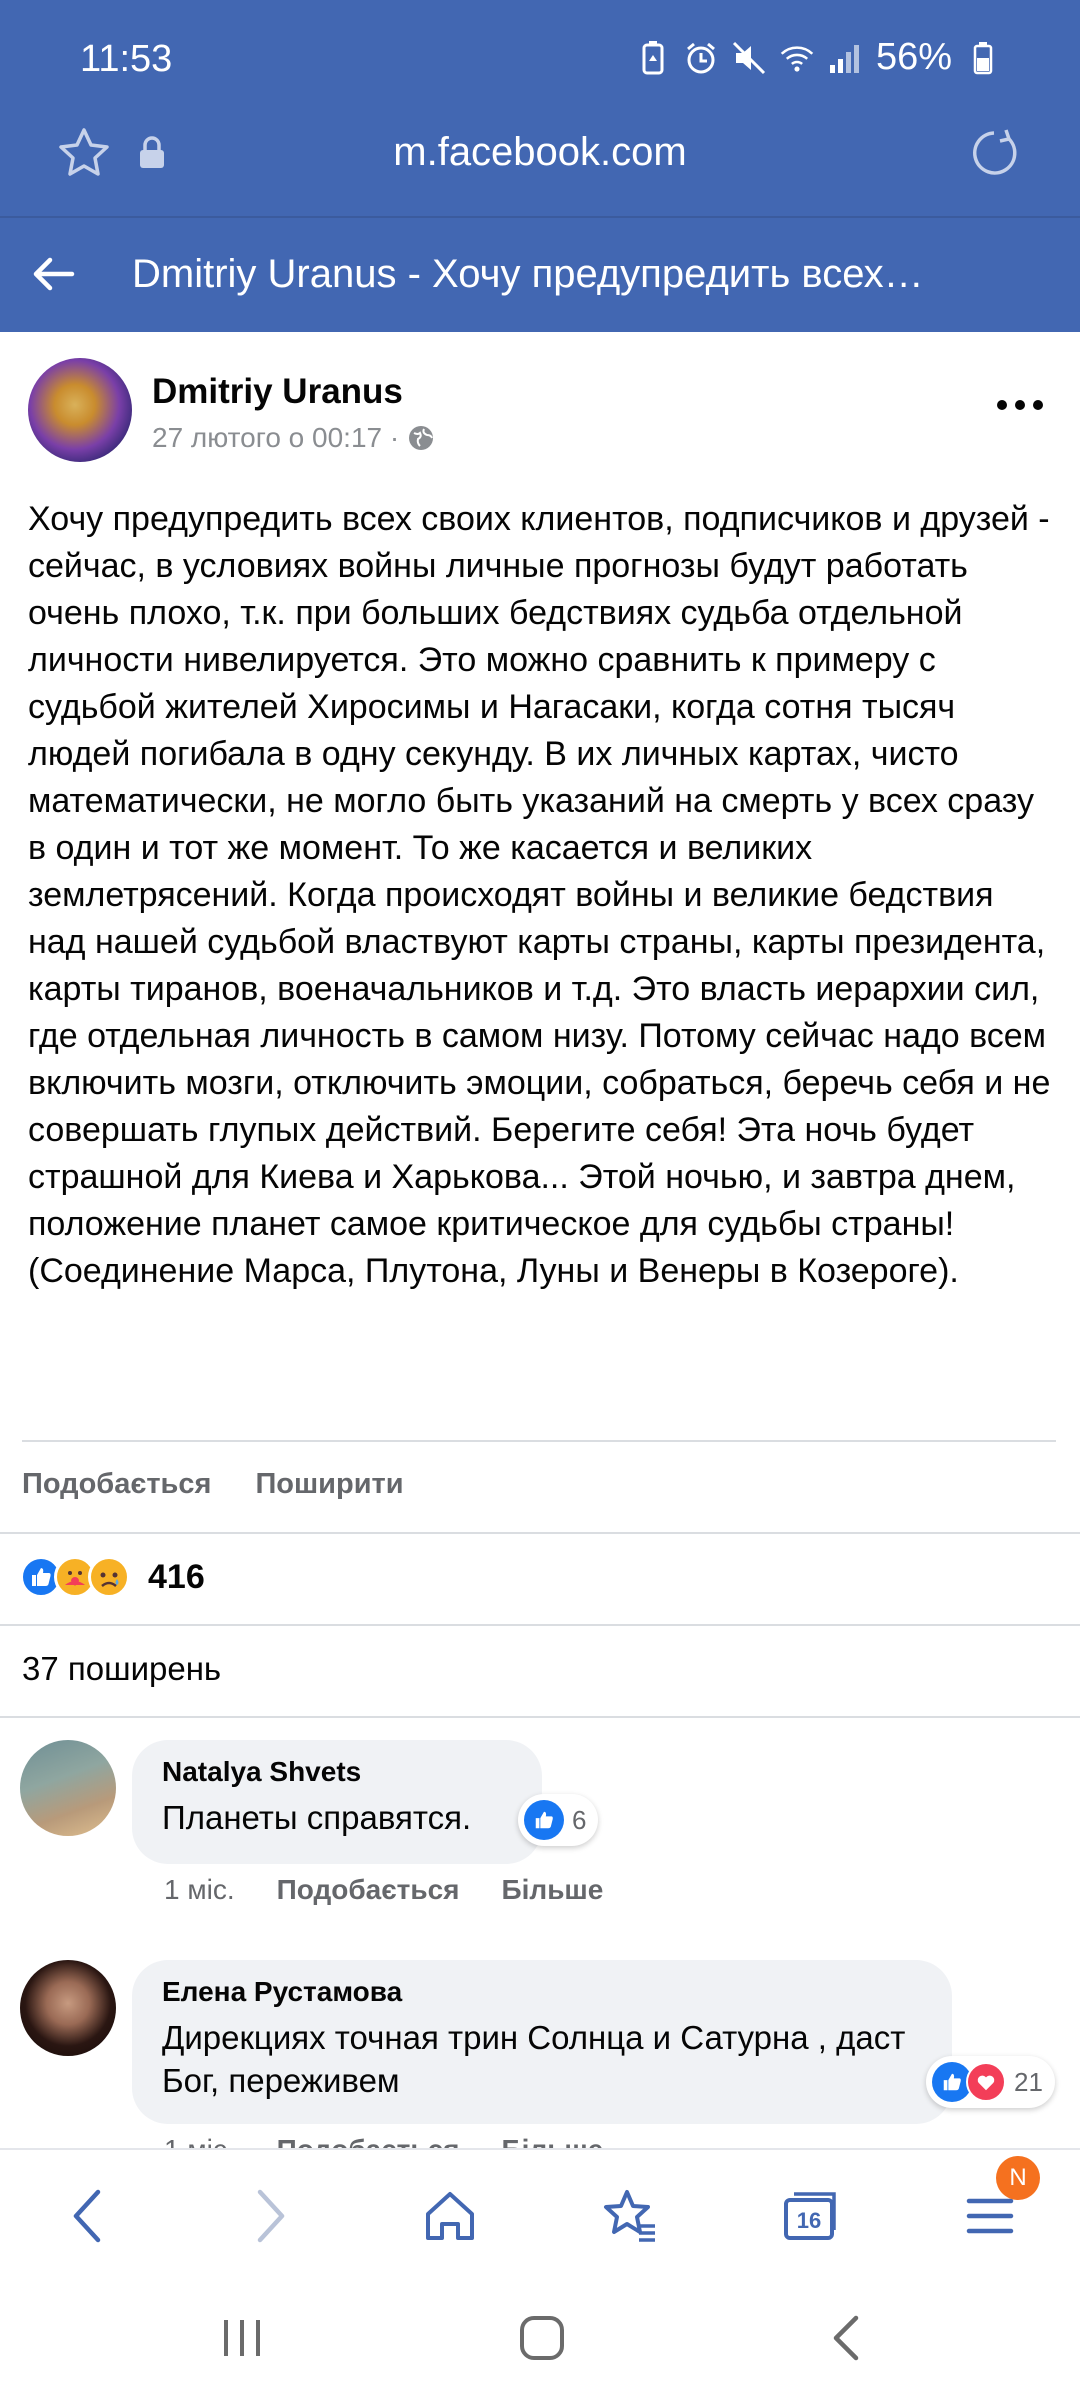  I want to click on battery-icon, so click(983, 58).